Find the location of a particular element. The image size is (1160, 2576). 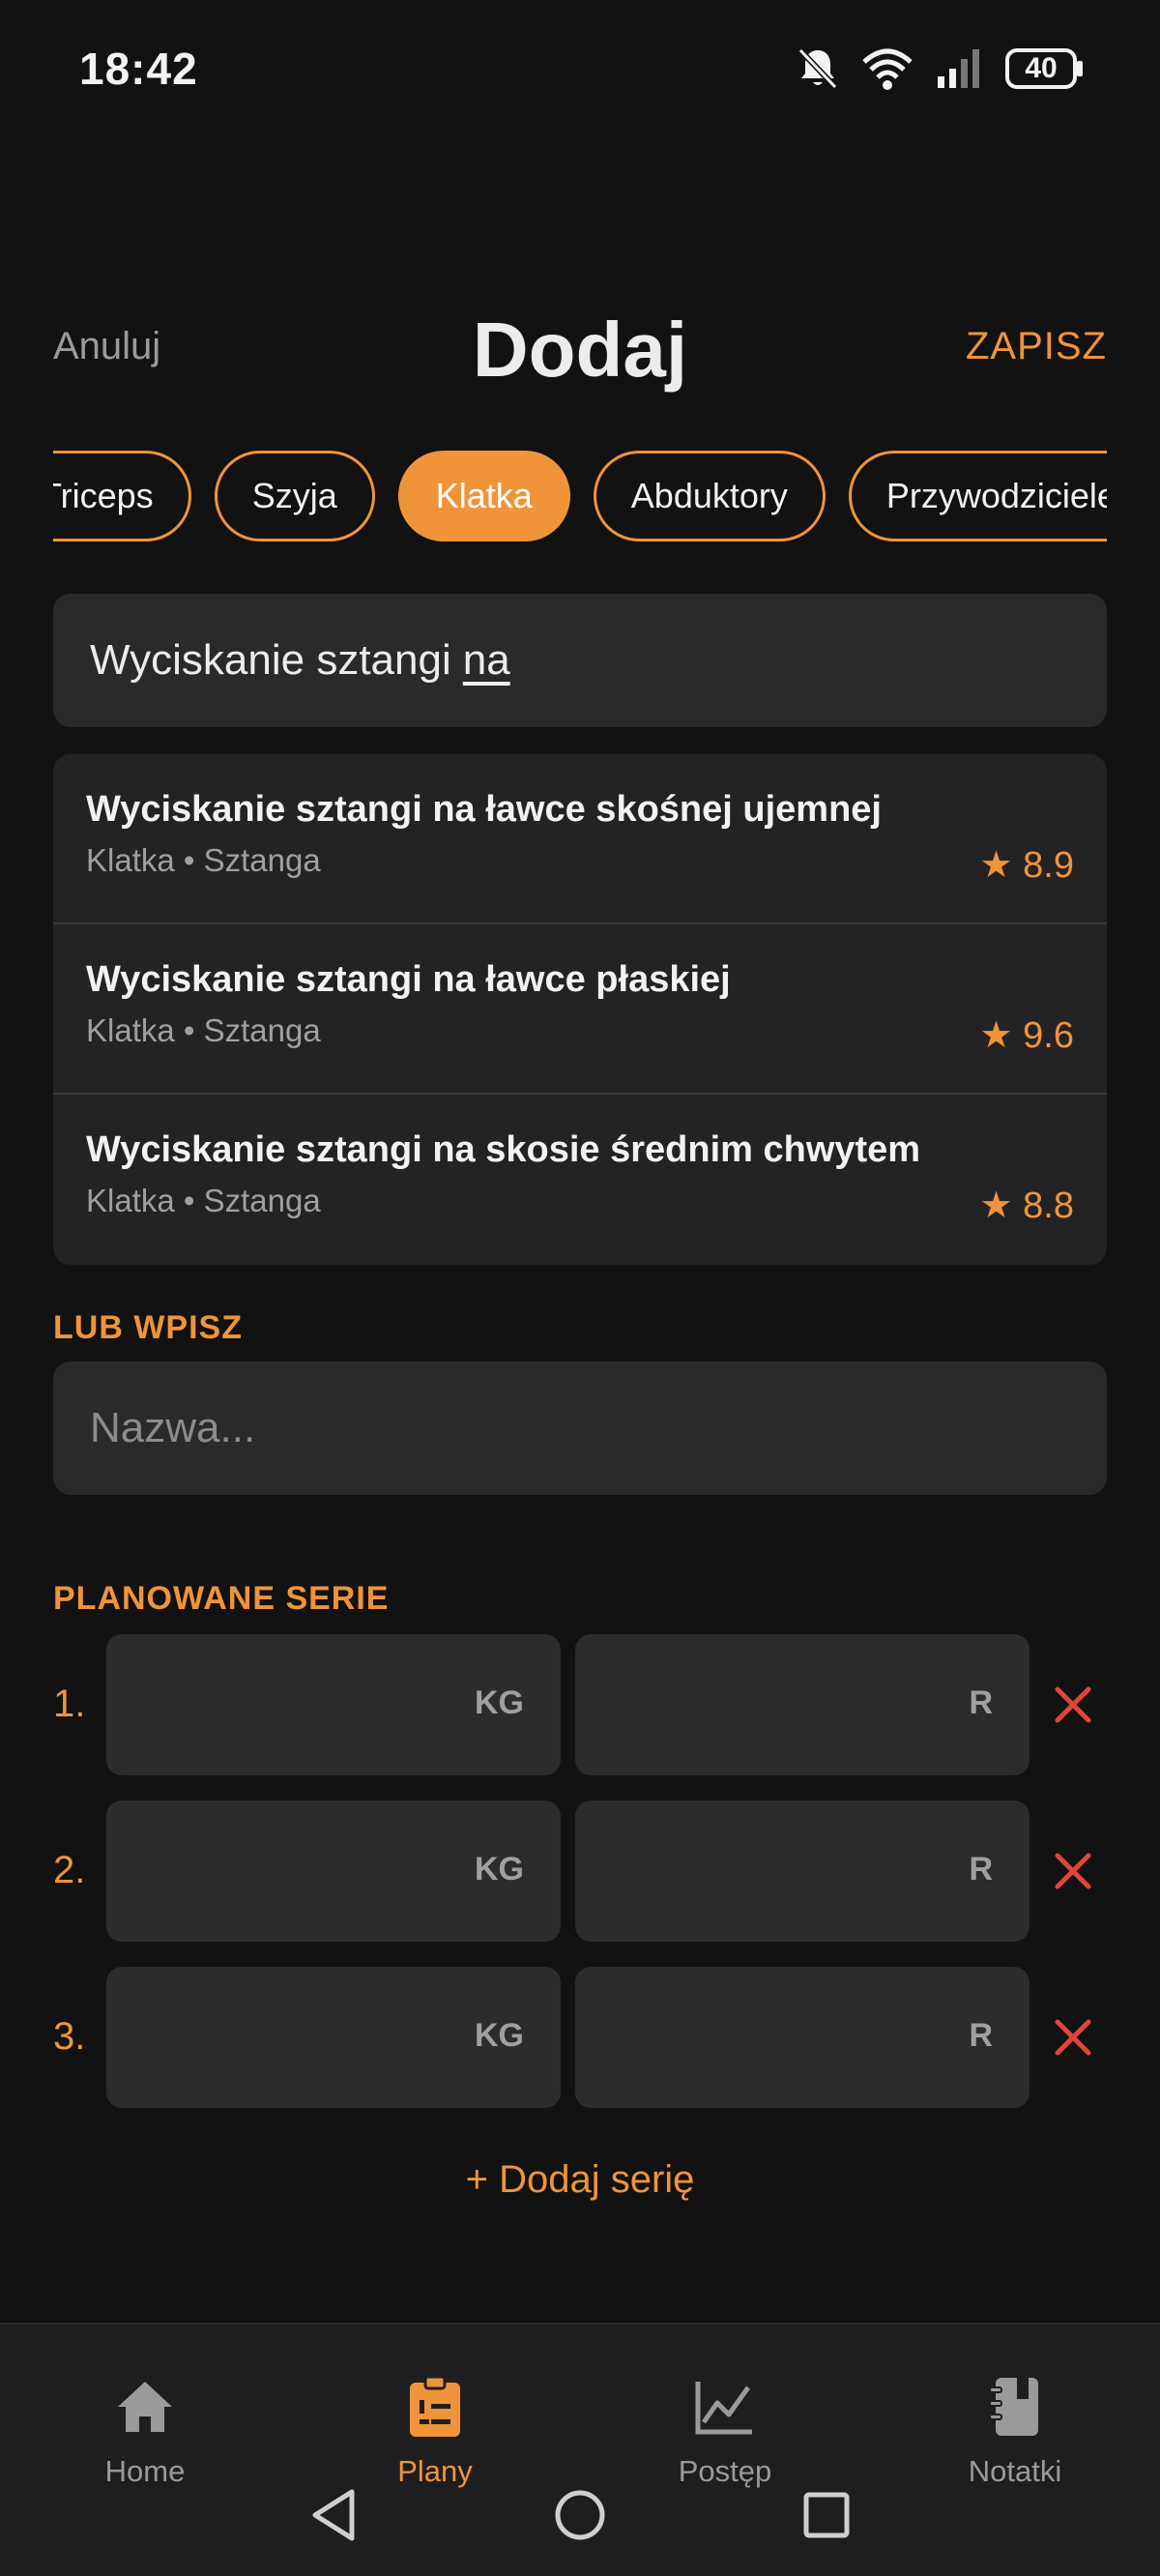

nav-item-home: Home is located at coordinates (145, 2431).